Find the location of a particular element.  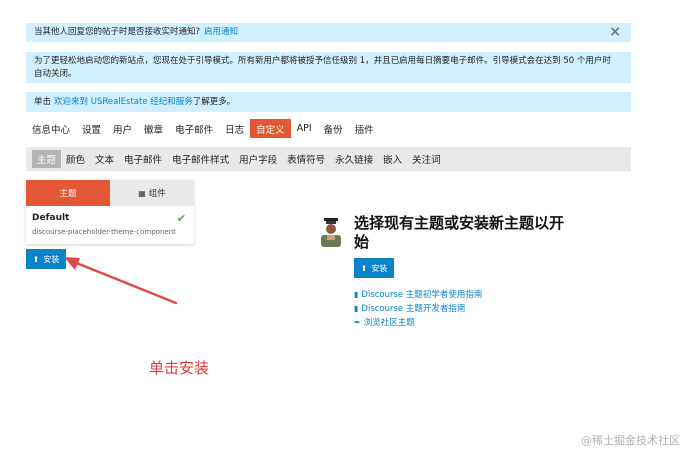

empty-state-heading: 选择现有主题或安装新主题以开始 is located at coordinates (459, 232).